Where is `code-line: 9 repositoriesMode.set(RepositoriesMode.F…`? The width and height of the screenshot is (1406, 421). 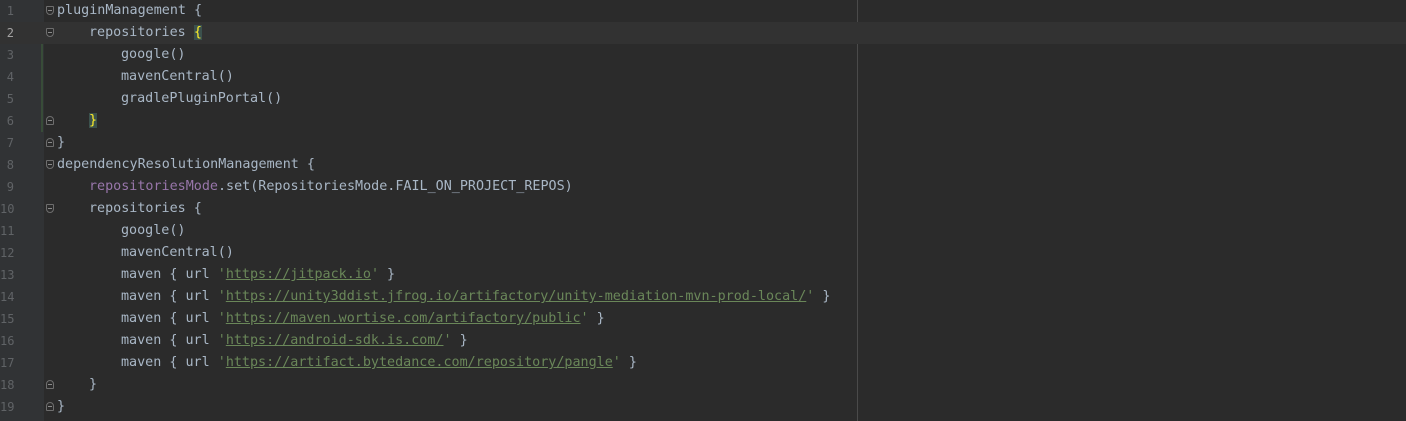
code-line: 9 repositoriesMode.set(RepositoriesMode.F… is located at coordinates (703, 187).